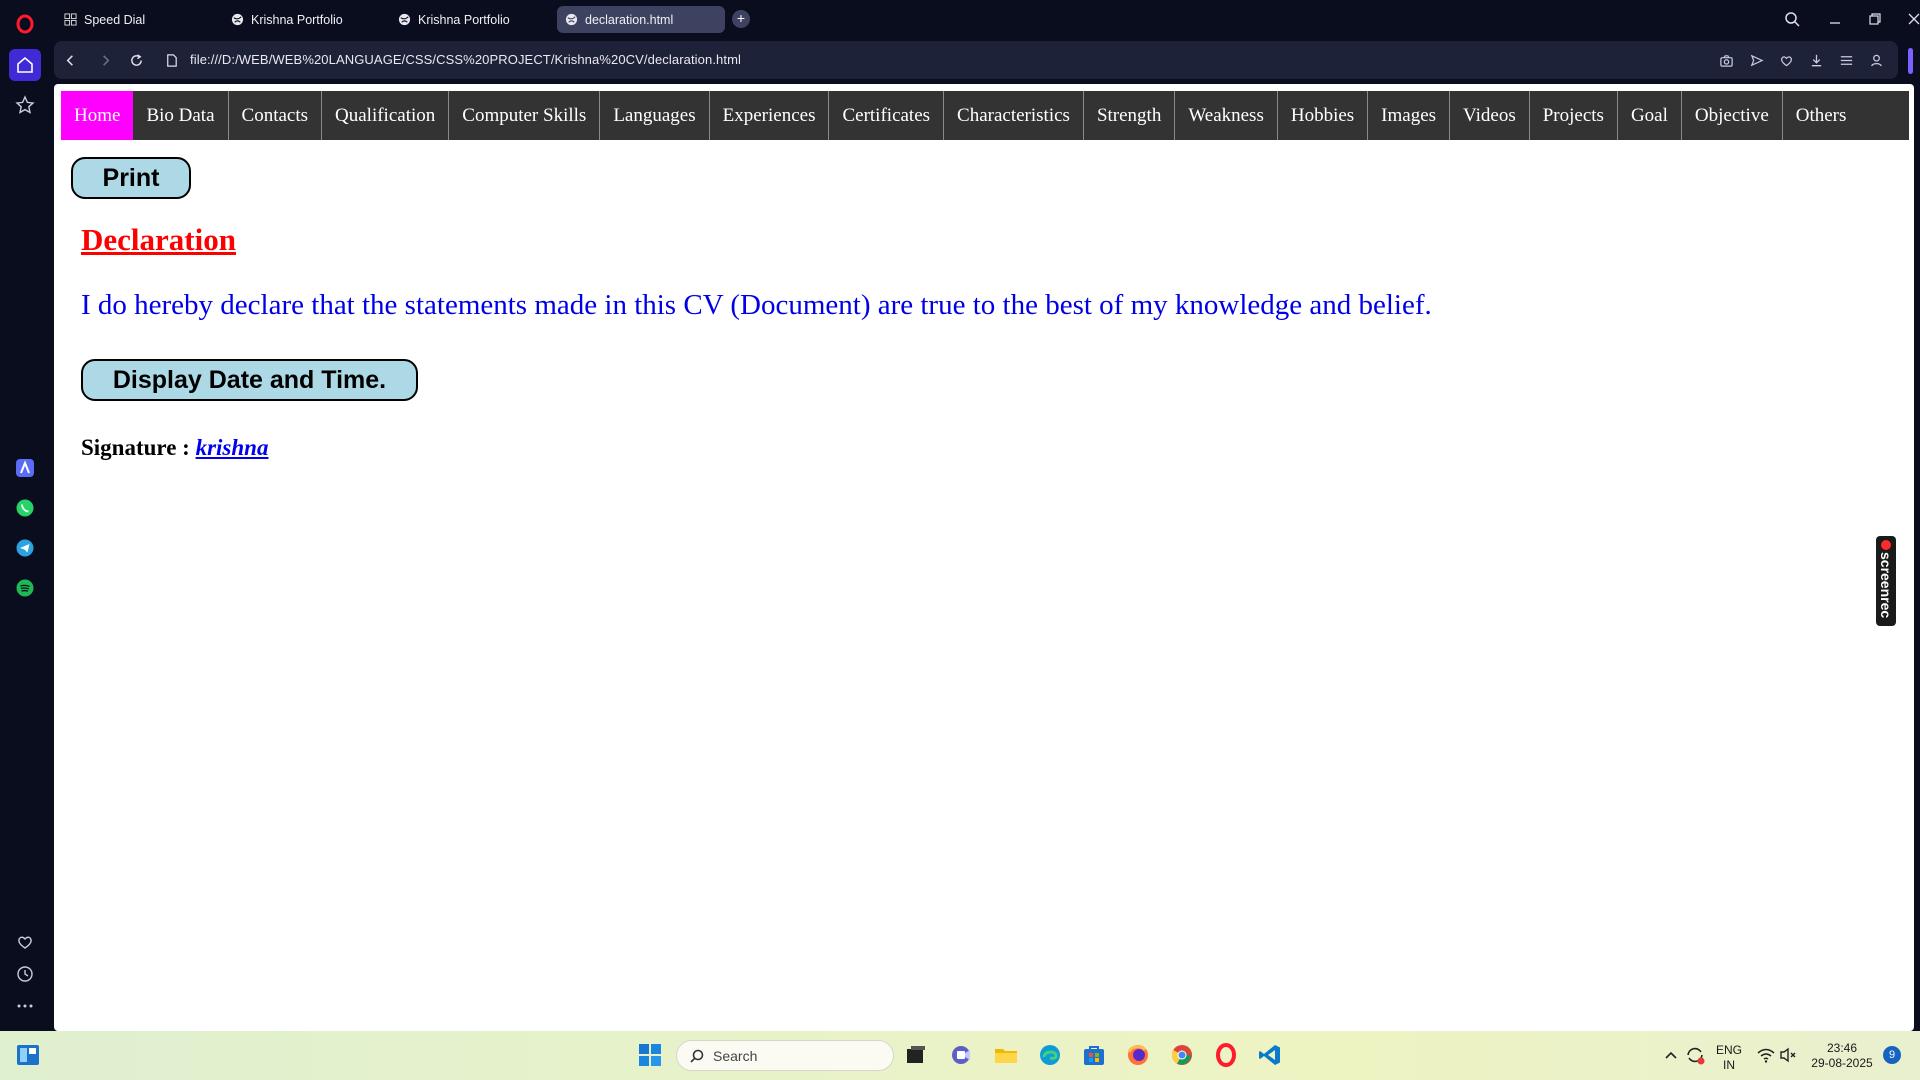  I want to click on volume-muted-icon, so click(1789, 1055).